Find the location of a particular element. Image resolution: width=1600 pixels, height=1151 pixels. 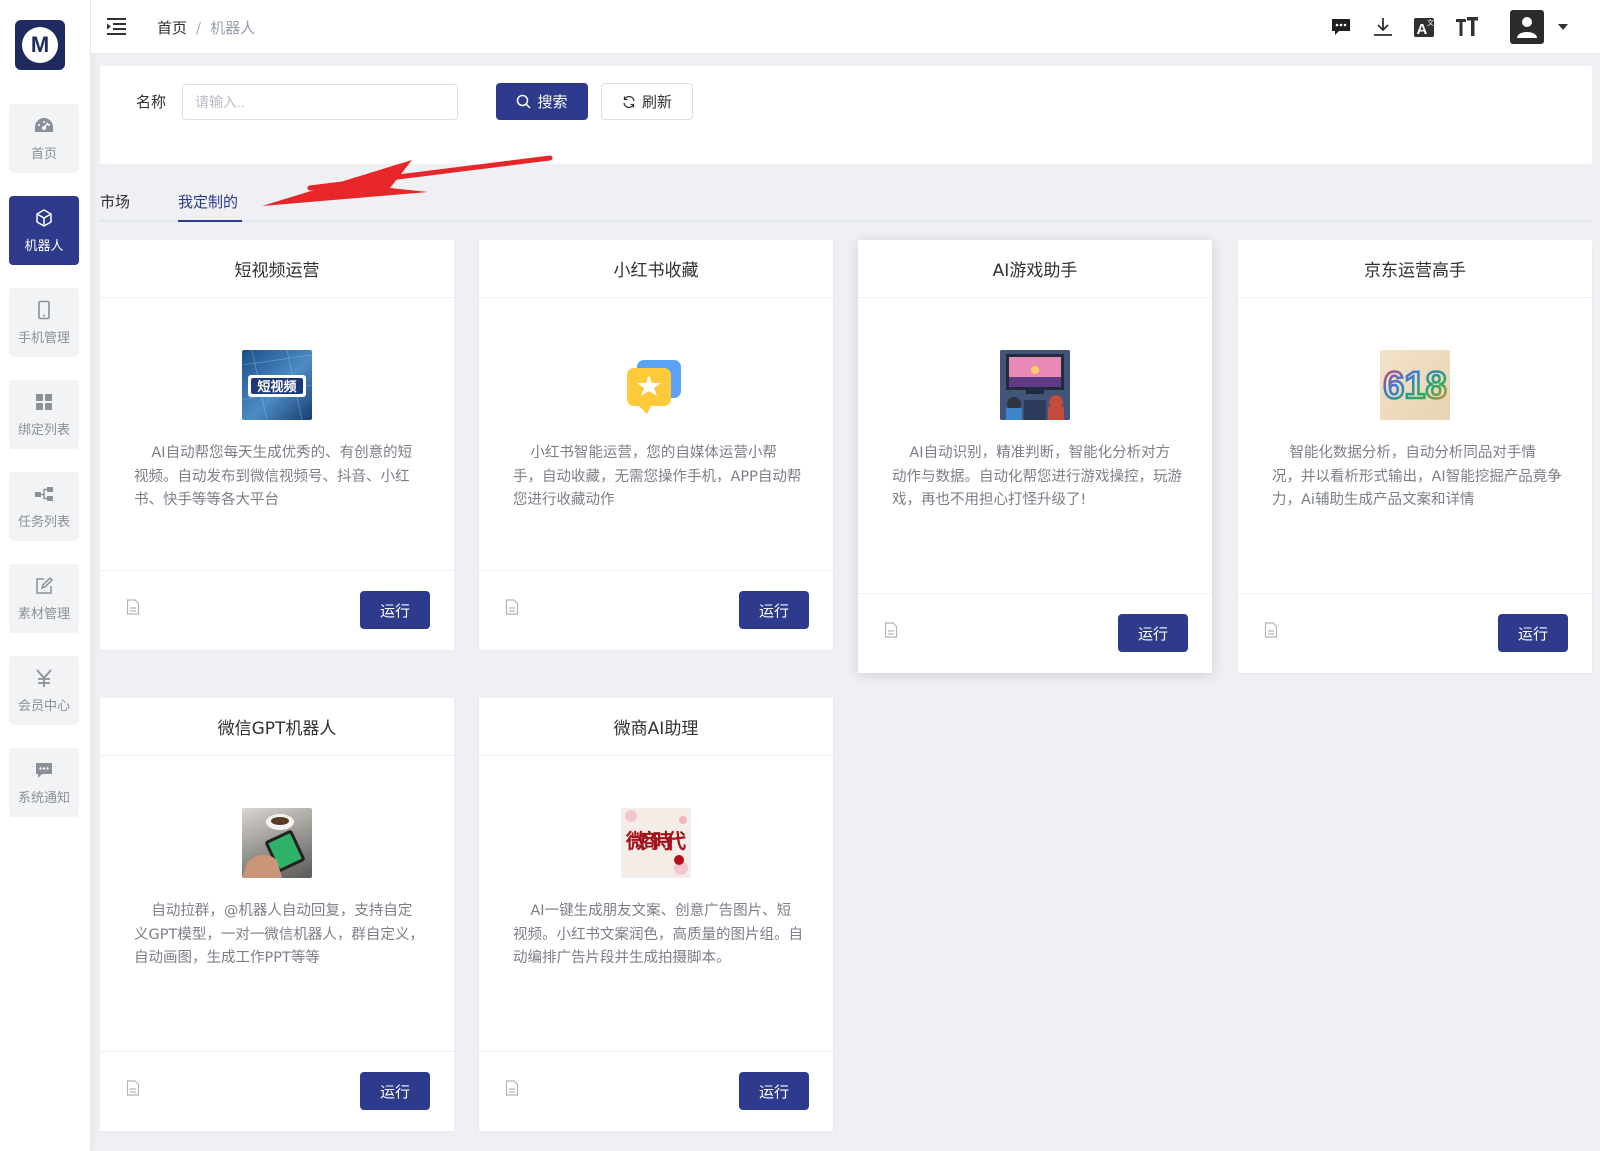

card-title: 京东运营高手 is located at coordinates (1415, 269).